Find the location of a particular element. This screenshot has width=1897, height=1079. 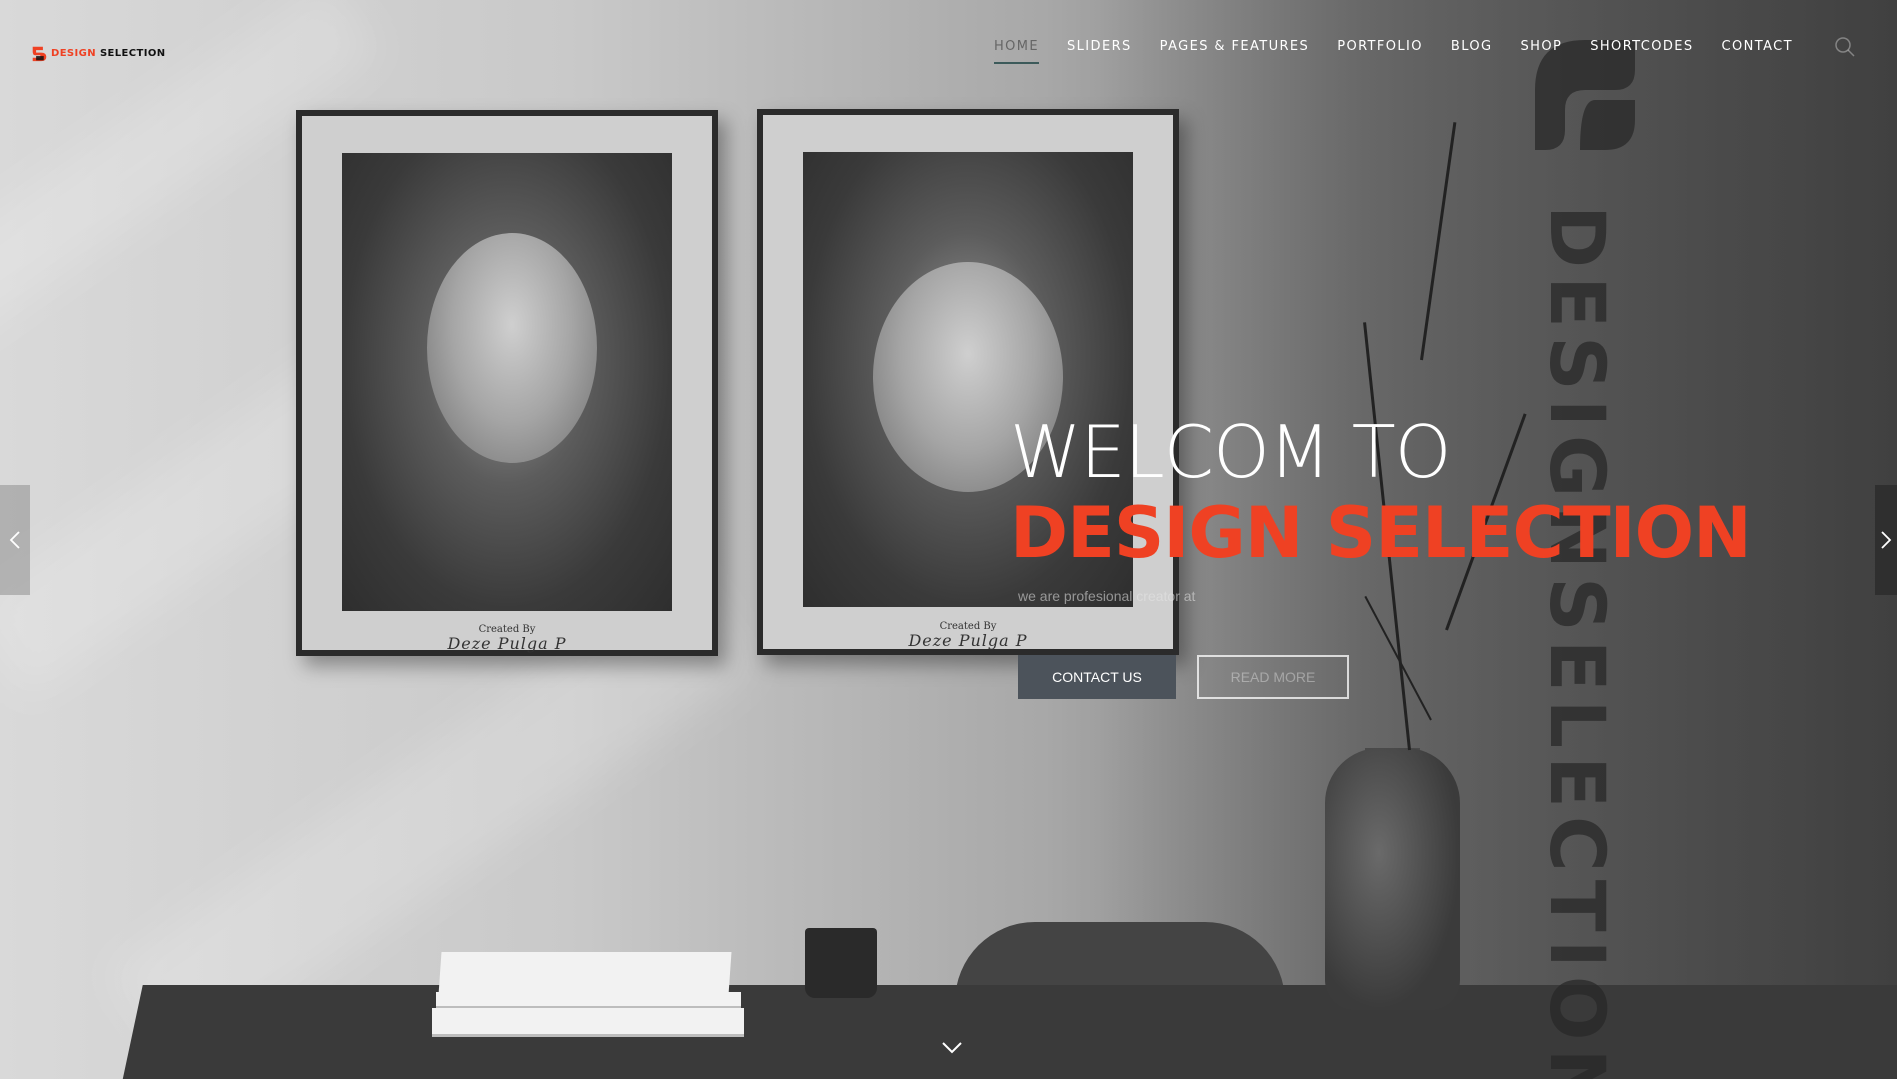

search-icon is located at coordinates (1845, 47).